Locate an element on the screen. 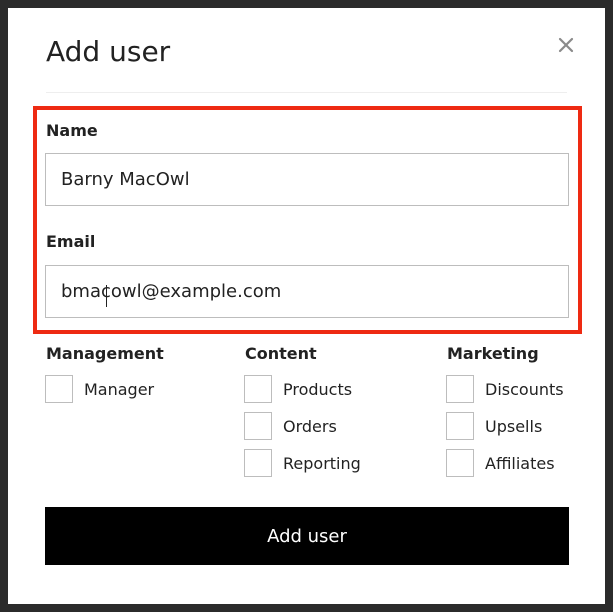 The image size is (613, 612). checkbox-products is located at coordinates (258, 389).